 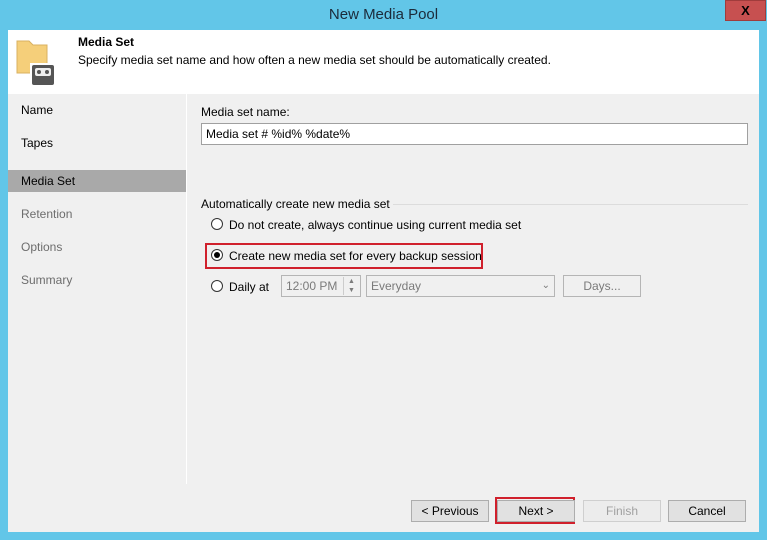 I want to click on previous-button: < Previous, so click(x=450, y=511).